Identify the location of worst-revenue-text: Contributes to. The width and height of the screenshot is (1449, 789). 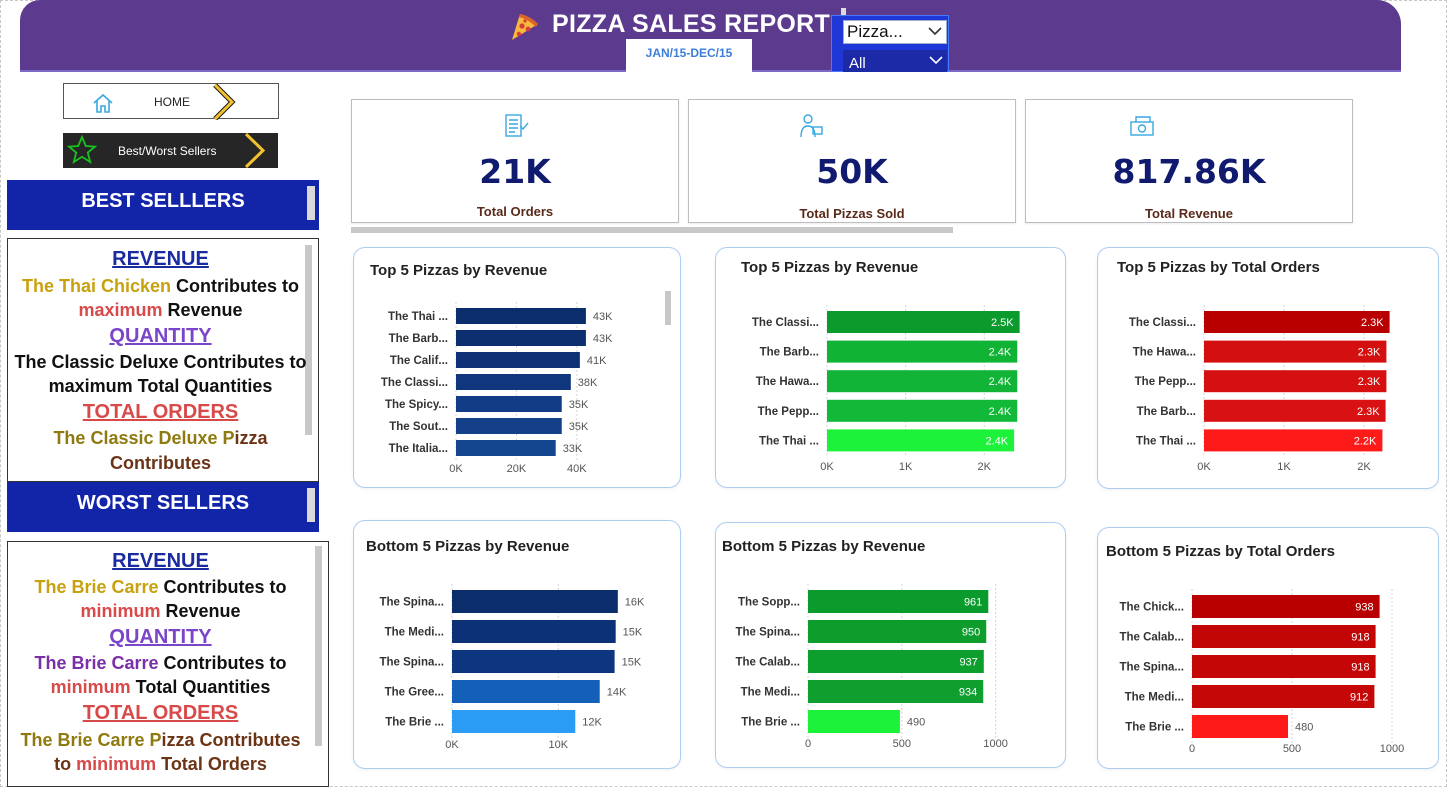
(222, 587).